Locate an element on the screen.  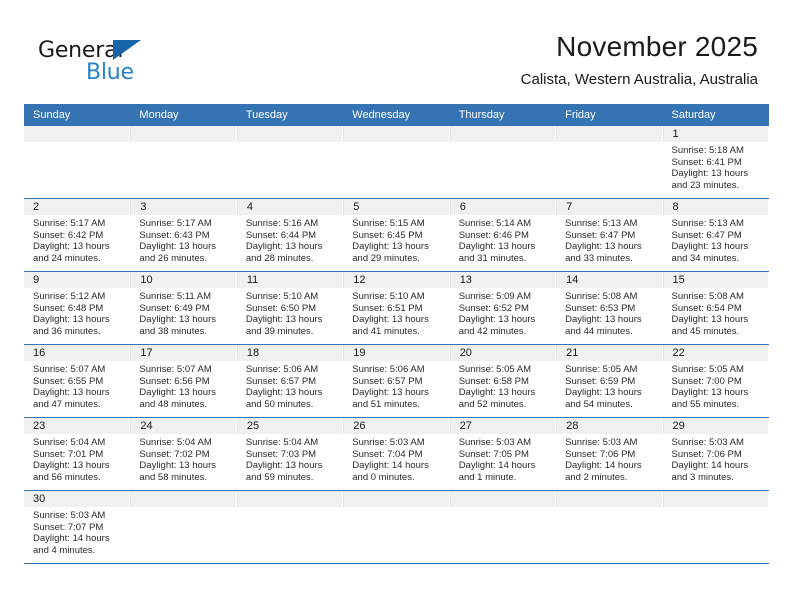
sunrise-text: Sunrise: 5:05 AM is located at coordinates (601, 369).